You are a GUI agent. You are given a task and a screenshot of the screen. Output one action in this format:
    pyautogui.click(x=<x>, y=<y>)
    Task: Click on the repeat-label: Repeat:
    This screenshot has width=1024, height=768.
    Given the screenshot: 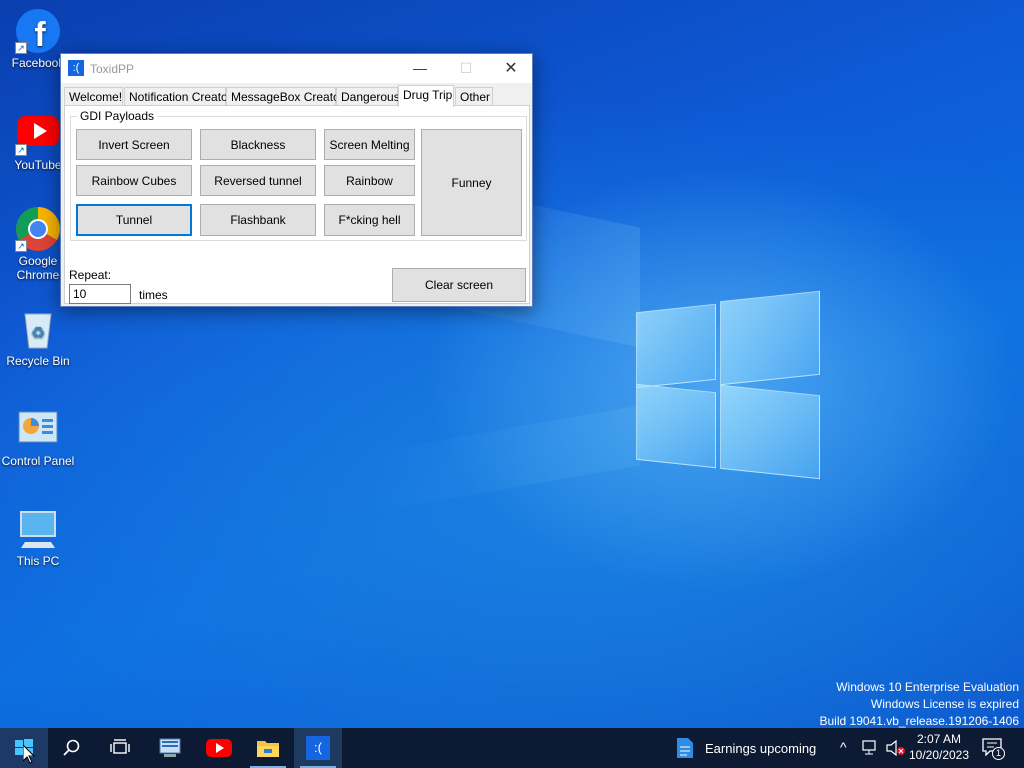 What is the action you would take?
    pyautogui.click(x=90, y=275)
    